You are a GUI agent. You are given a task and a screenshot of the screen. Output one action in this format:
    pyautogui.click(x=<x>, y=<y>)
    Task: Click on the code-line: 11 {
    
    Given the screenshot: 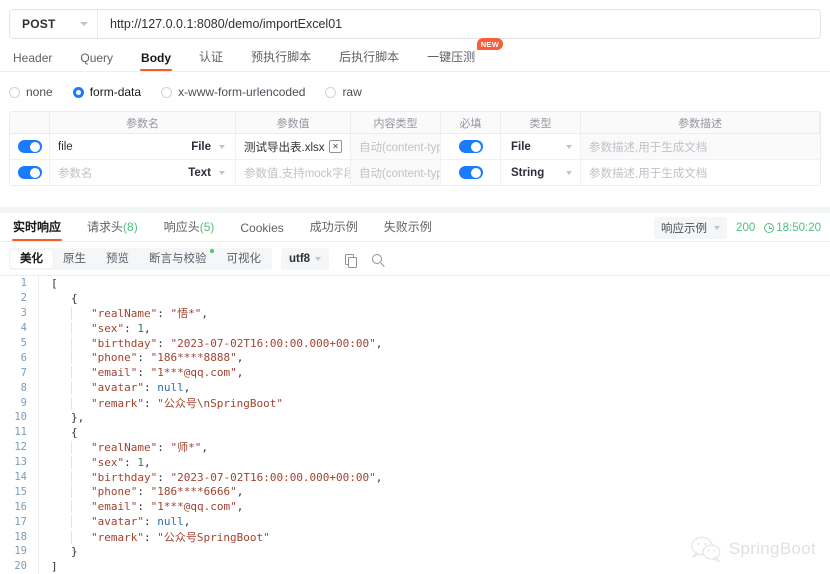 What is the action you would take?
    pyautogui.click(x=415, y=432)
    